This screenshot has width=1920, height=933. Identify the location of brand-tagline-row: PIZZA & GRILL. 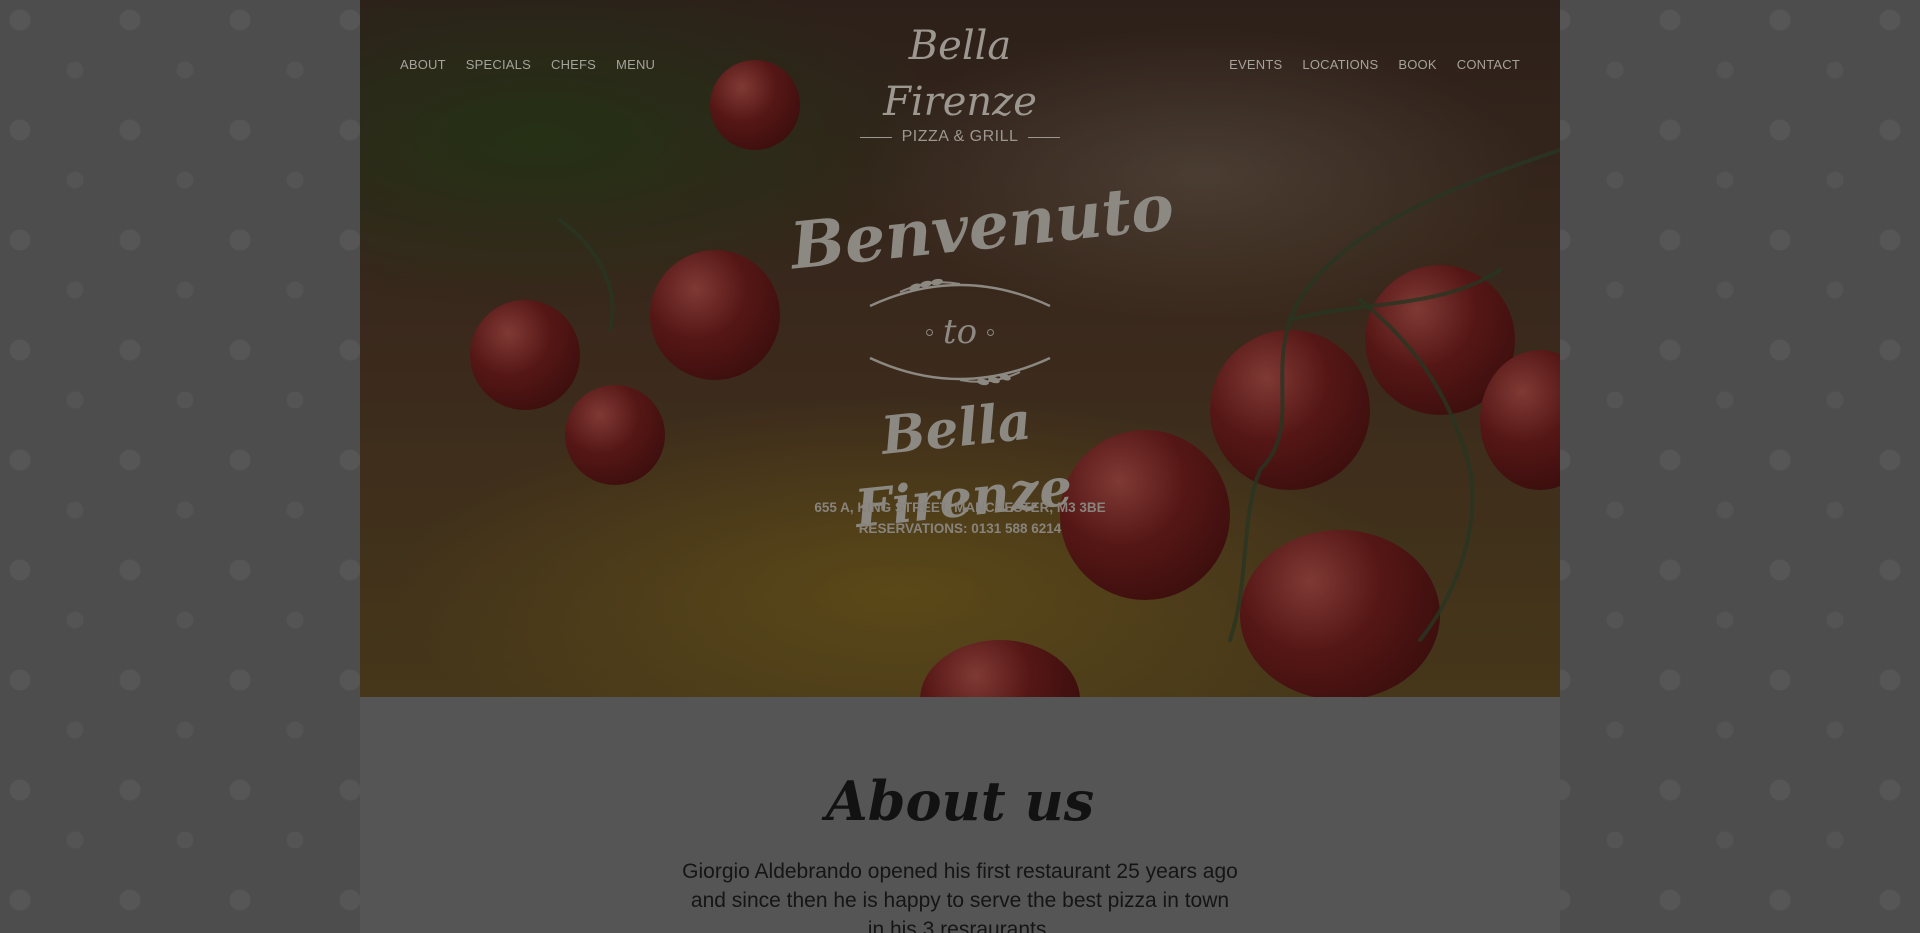
(960, 137).